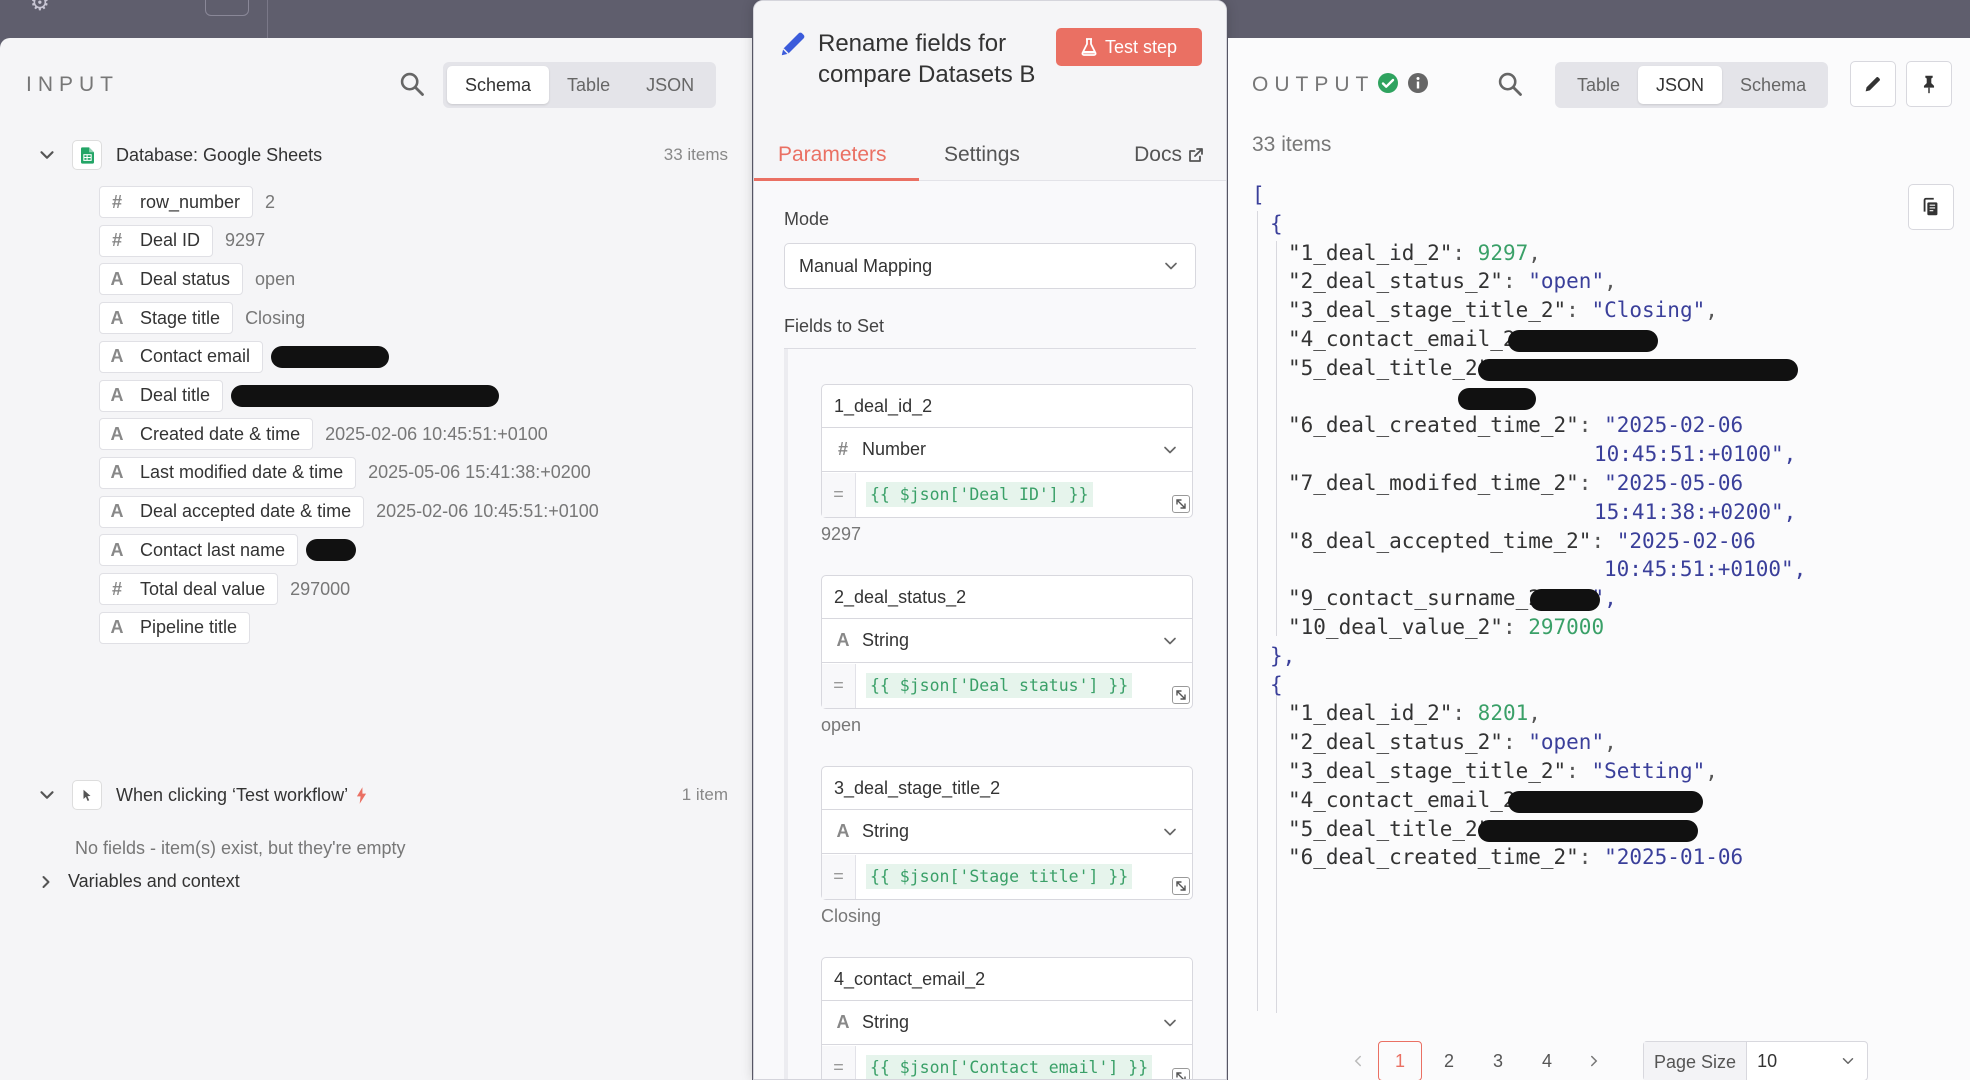 This screenshot has height=1080, width=1970. What do you see at coordinates (851, 916) in the screenshot?
I see `expression-result: Closing` at bounding box center [851, 916].